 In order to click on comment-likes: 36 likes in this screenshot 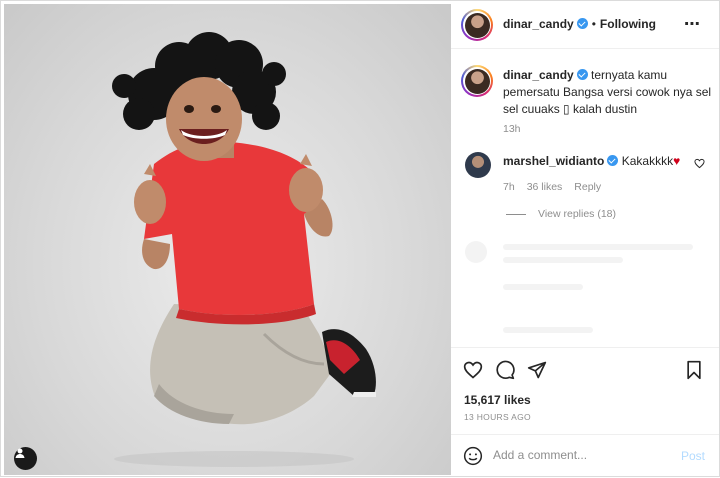, I will do `click(545, 187)`.